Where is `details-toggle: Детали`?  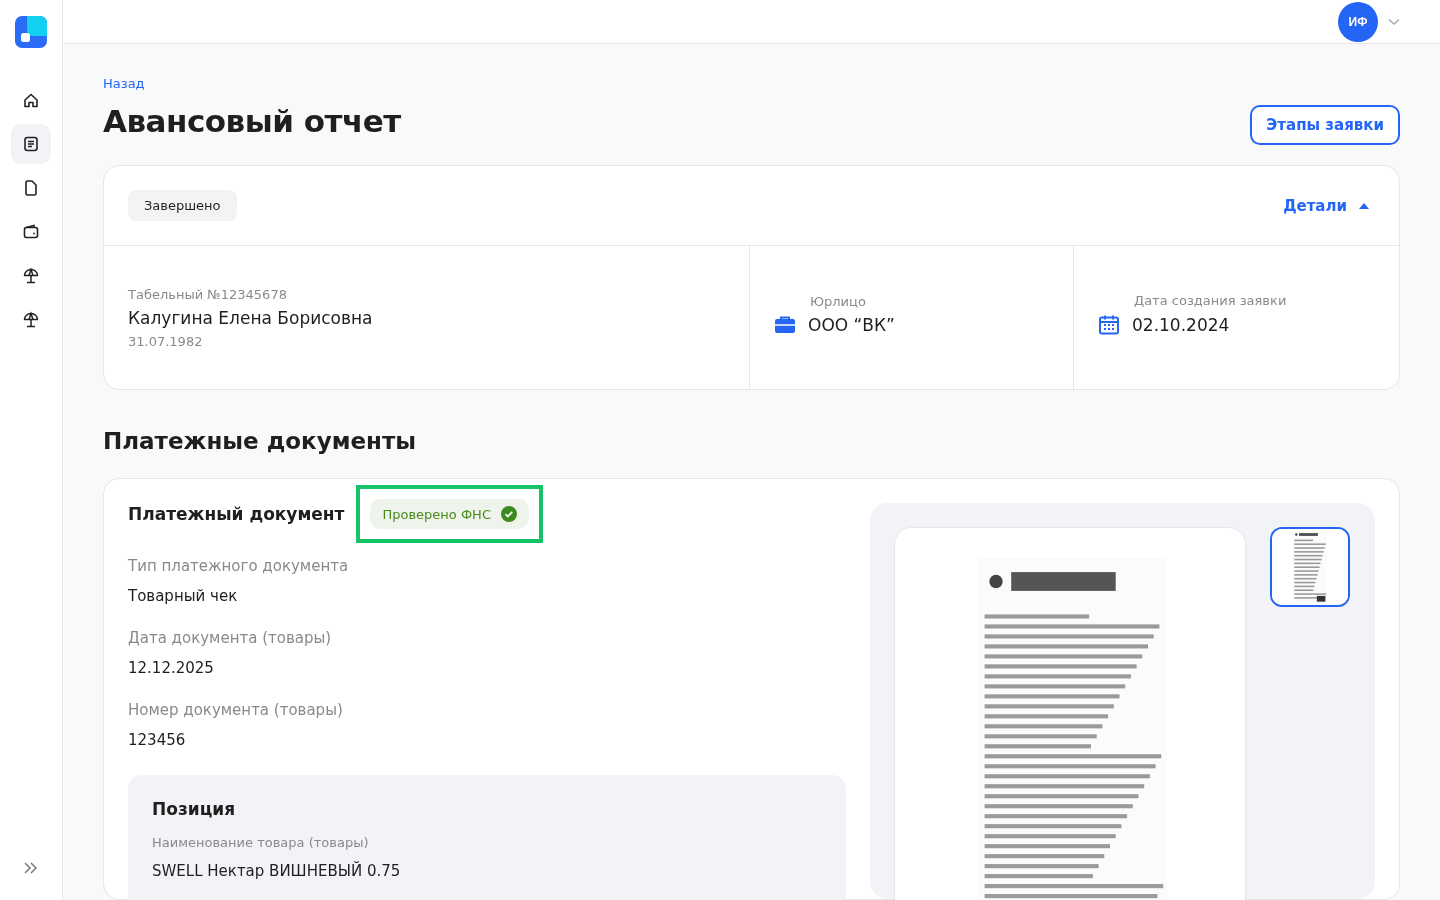
details-toggle: Детали is located at coordinates (1326, 205).